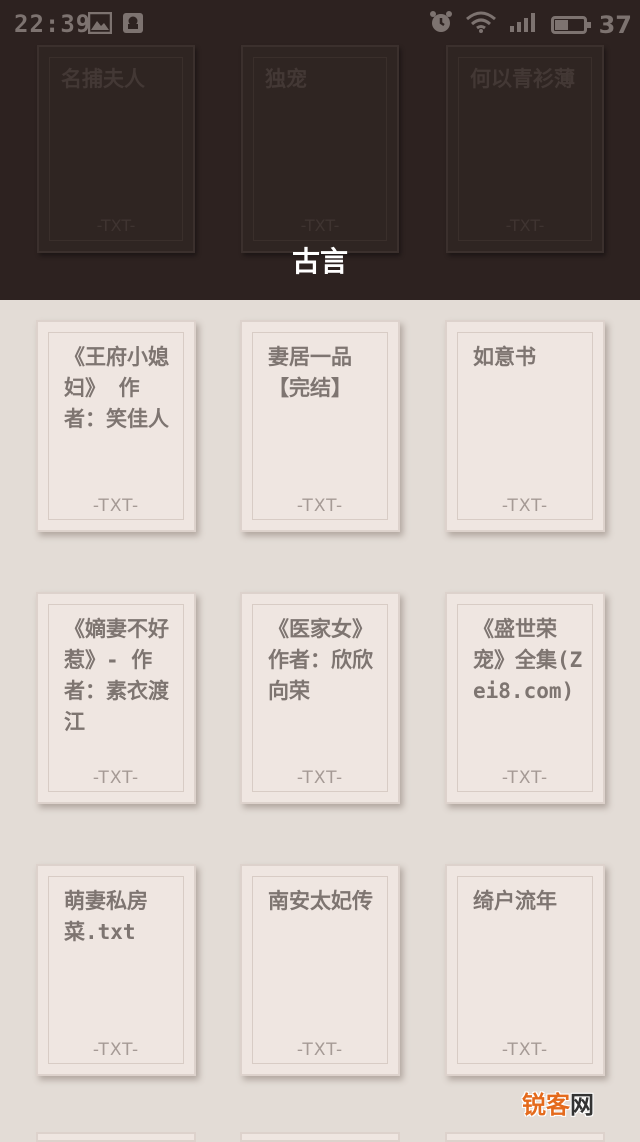 The image size is (640, 1142). What do you see at coordinates (310, 372) in the screenshot?
I see `book-title: 妻居一品【完结】` at bounding box center [310, 372].